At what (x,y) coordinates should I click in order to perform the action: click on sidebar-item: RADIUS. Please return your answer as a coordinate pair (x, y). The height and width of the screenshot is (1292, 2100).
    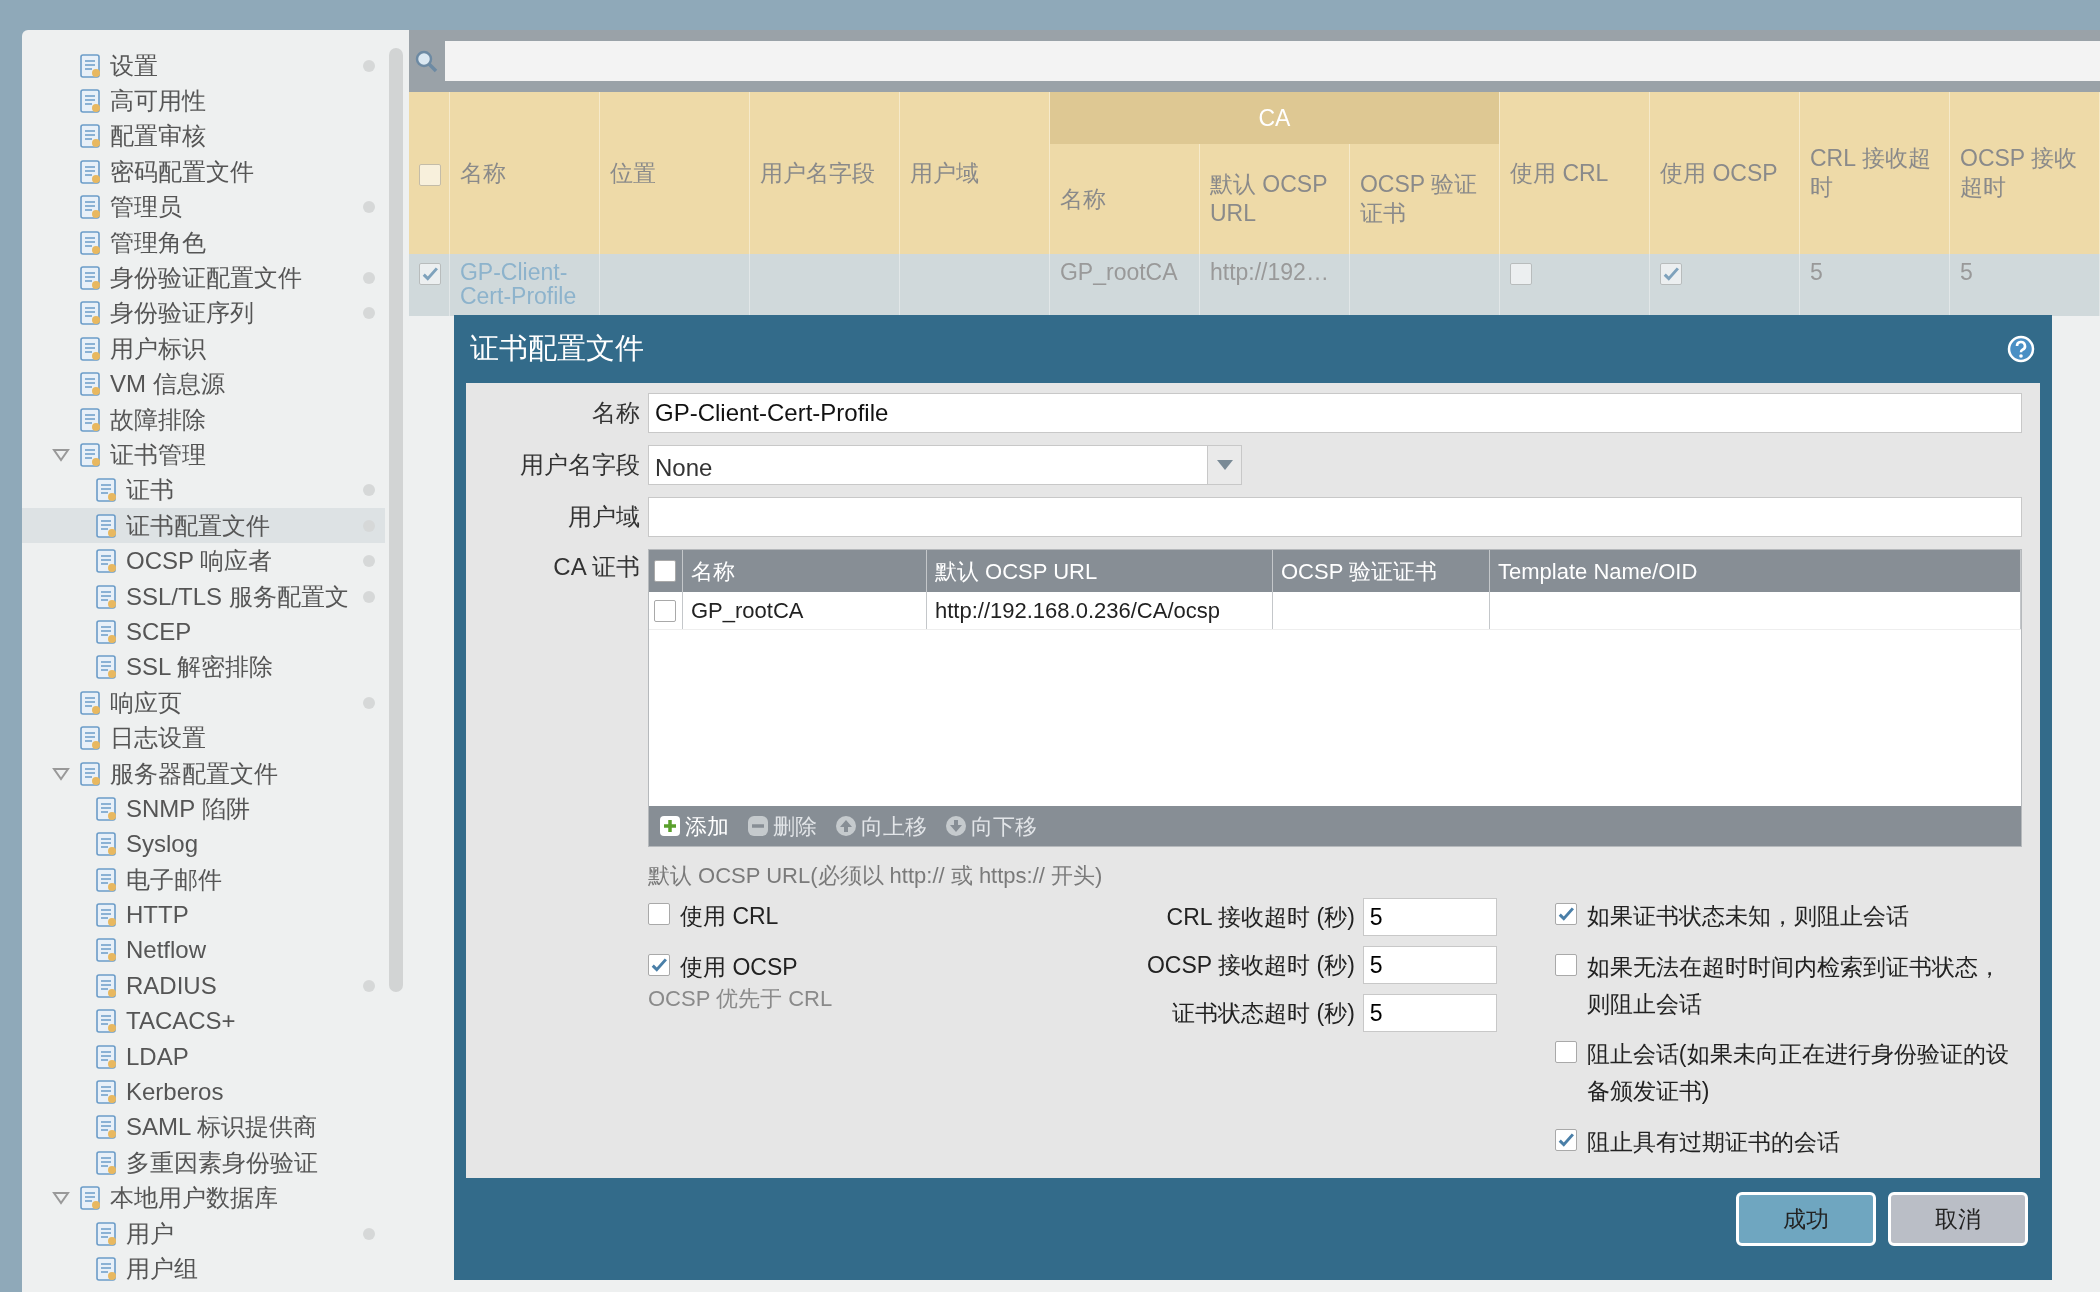
    Looking at the image, I should click on (204, 986).